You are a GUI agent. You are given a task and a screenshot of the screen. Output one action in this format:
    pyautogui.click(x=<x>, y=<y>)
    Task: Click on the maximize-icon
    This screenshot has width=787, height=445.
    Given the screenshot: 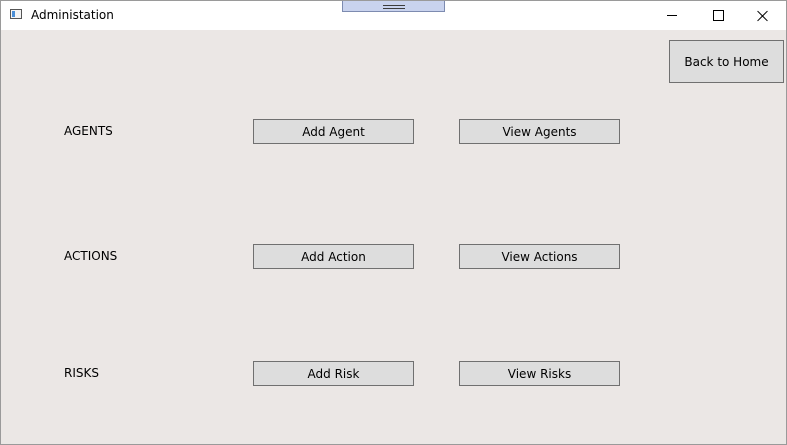 What is the action you would take?
    pyautogui.click(x=718, y=15)
    